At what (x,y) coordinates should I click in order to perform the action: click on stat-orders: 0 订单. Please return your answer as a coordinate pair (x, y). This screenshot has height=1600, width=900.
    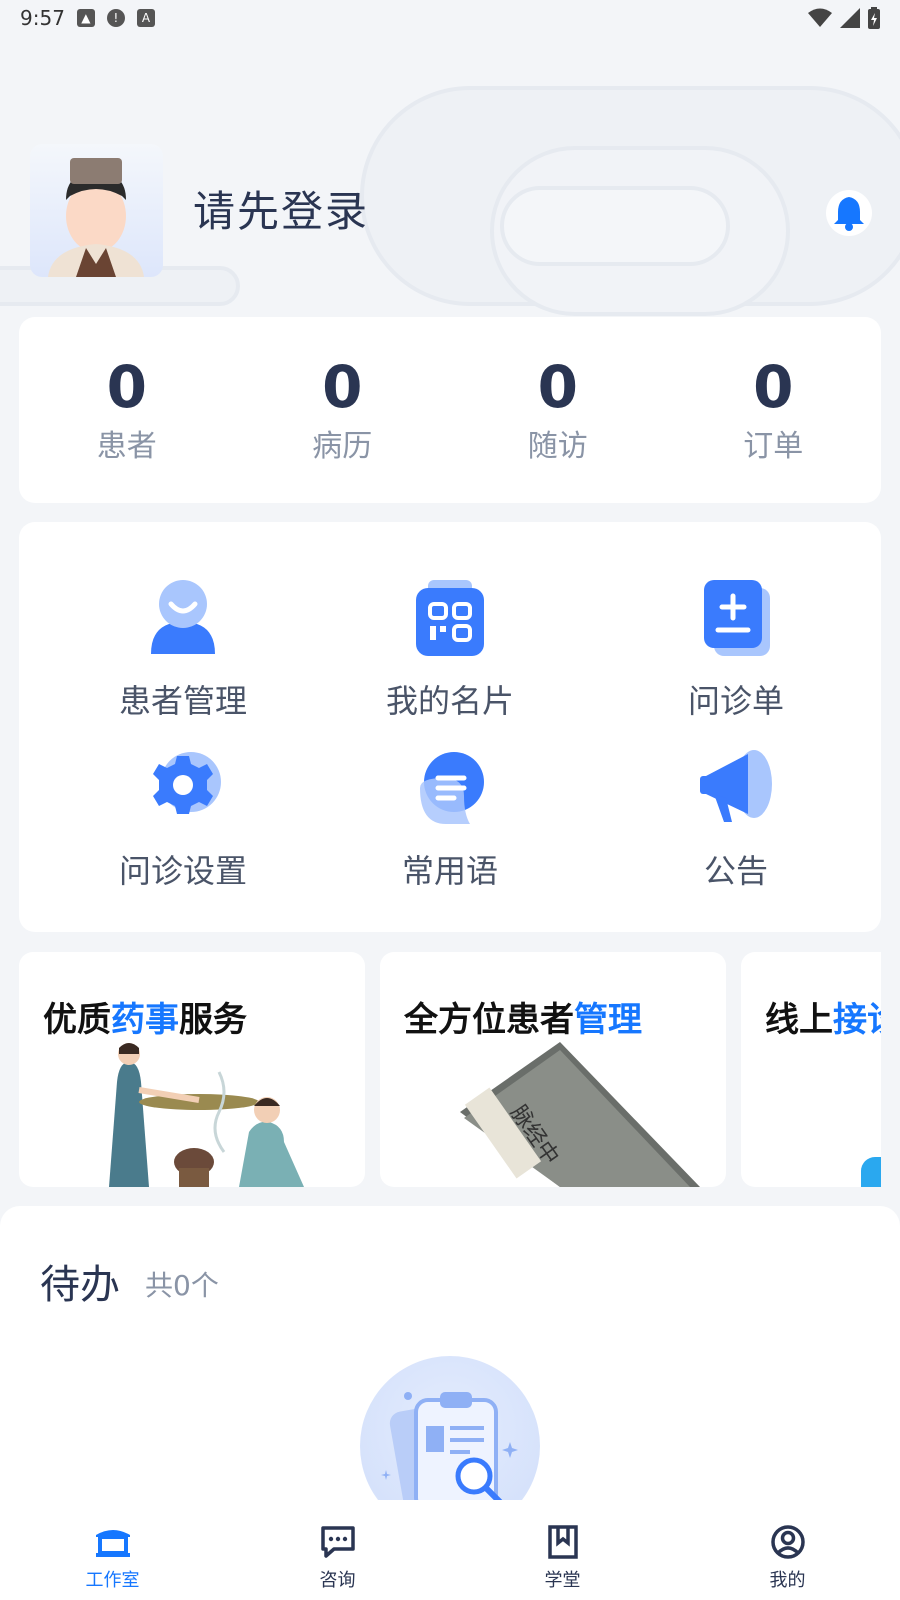
    Looking at the image, I should click on (773, 410).